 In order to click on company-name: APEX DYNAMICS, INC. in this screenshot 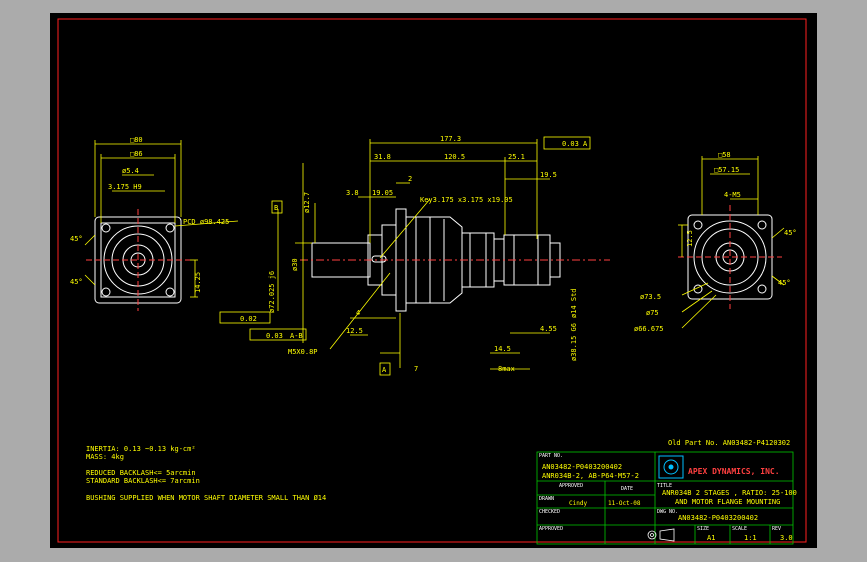, I will do `click(734, 471)`.